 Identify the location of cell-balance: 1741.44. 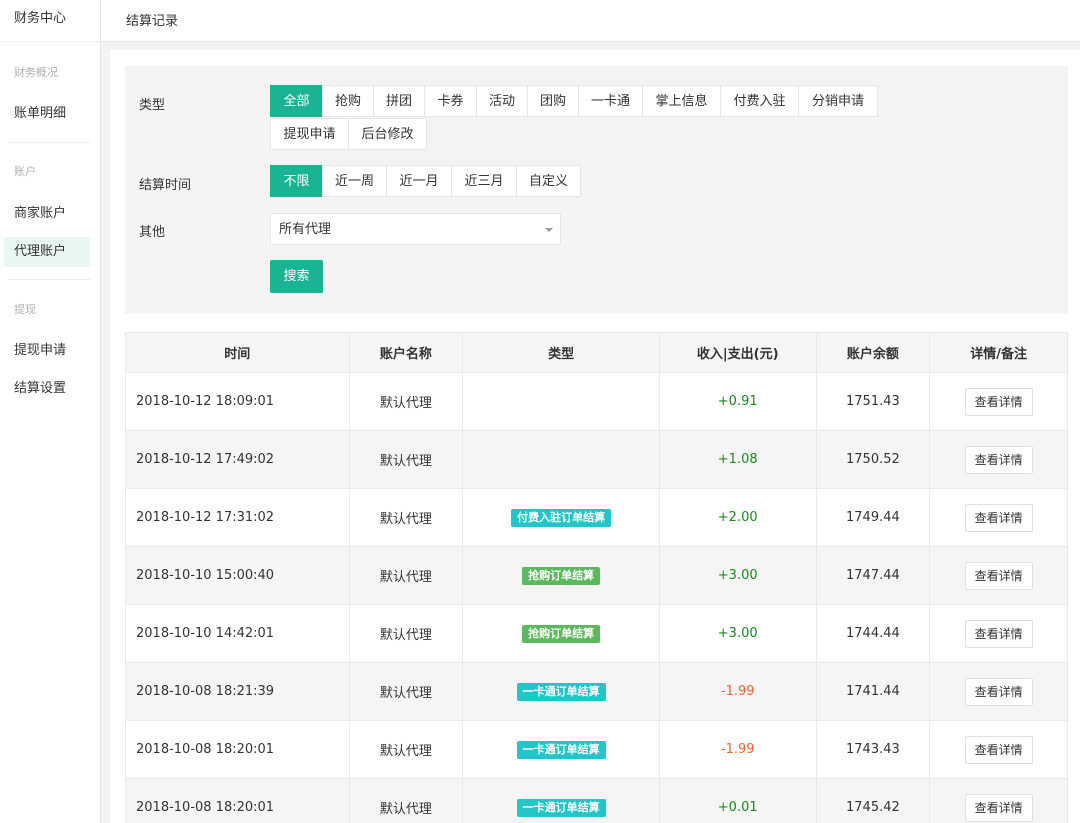
(874, 691).